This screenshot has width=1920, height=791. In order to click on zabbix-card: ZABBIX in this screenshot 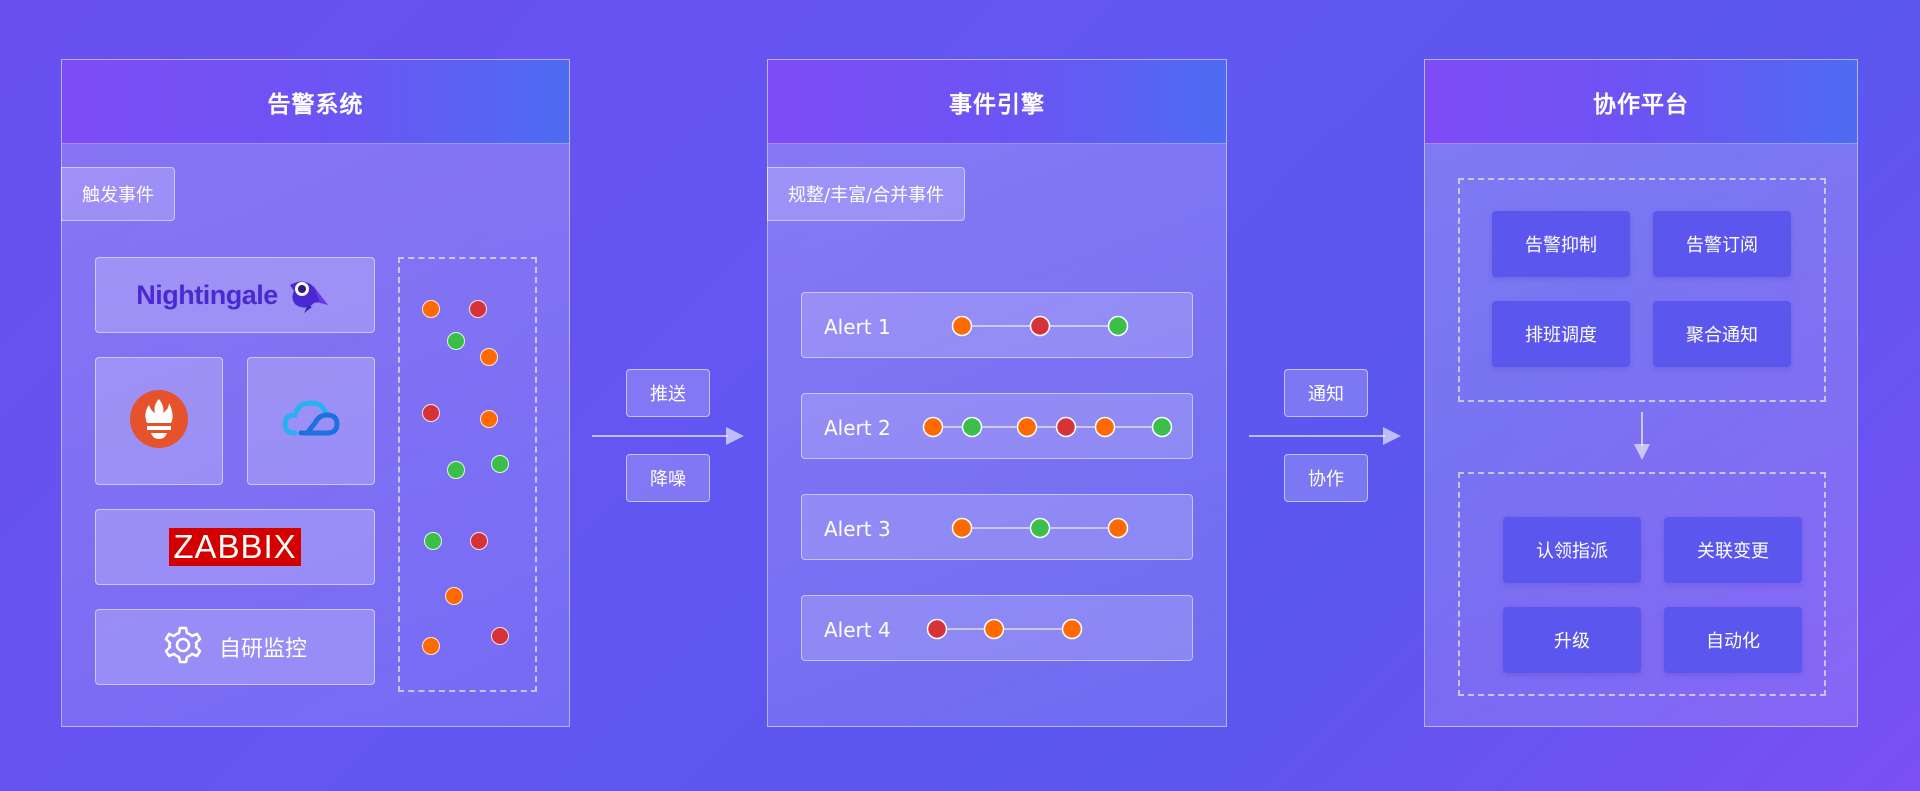, I will do `click(235, 547)`.